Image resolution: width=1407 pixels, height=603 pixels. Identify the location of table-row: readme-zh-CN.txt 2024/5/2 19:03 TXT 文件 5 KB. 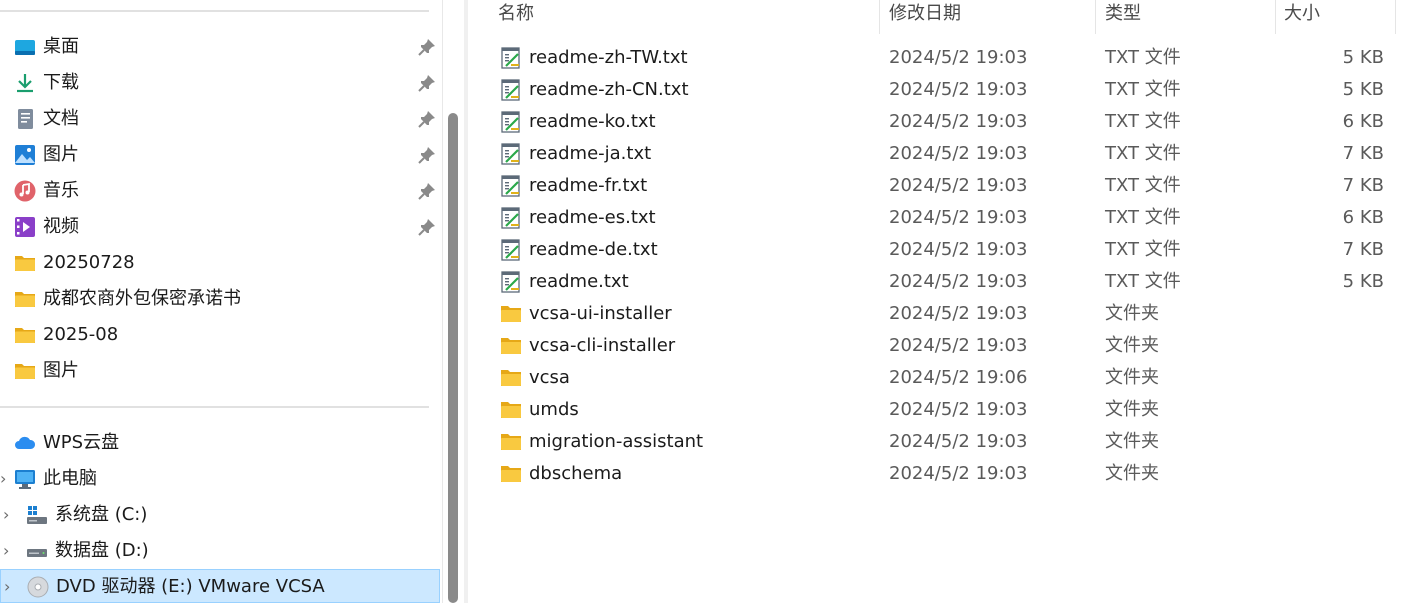
(933, 90).